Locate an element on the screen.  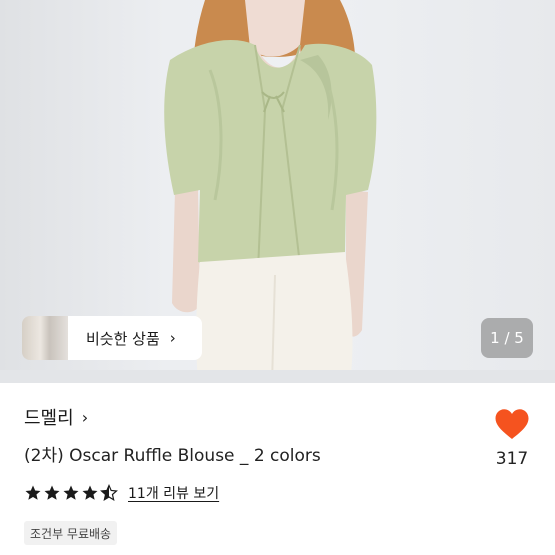
similar-products: 비슷한 상품 › is located at coordinates (112, 338).